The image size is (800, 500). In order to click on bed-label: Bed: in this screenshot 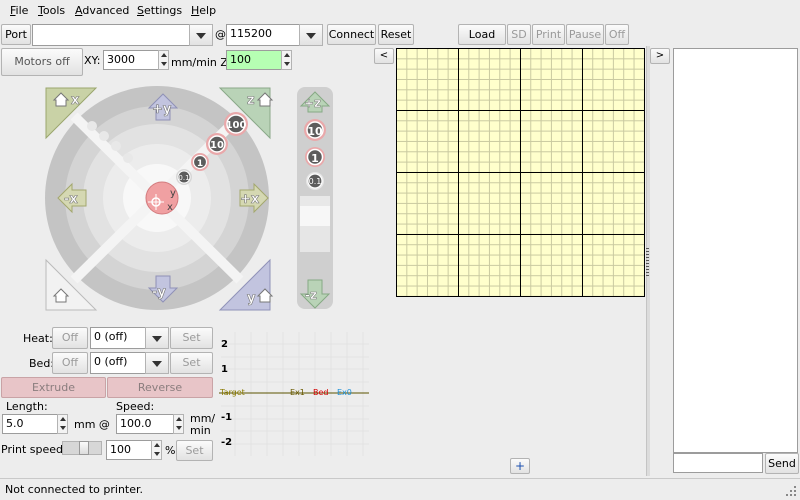, I will do `click(42, 363)`.